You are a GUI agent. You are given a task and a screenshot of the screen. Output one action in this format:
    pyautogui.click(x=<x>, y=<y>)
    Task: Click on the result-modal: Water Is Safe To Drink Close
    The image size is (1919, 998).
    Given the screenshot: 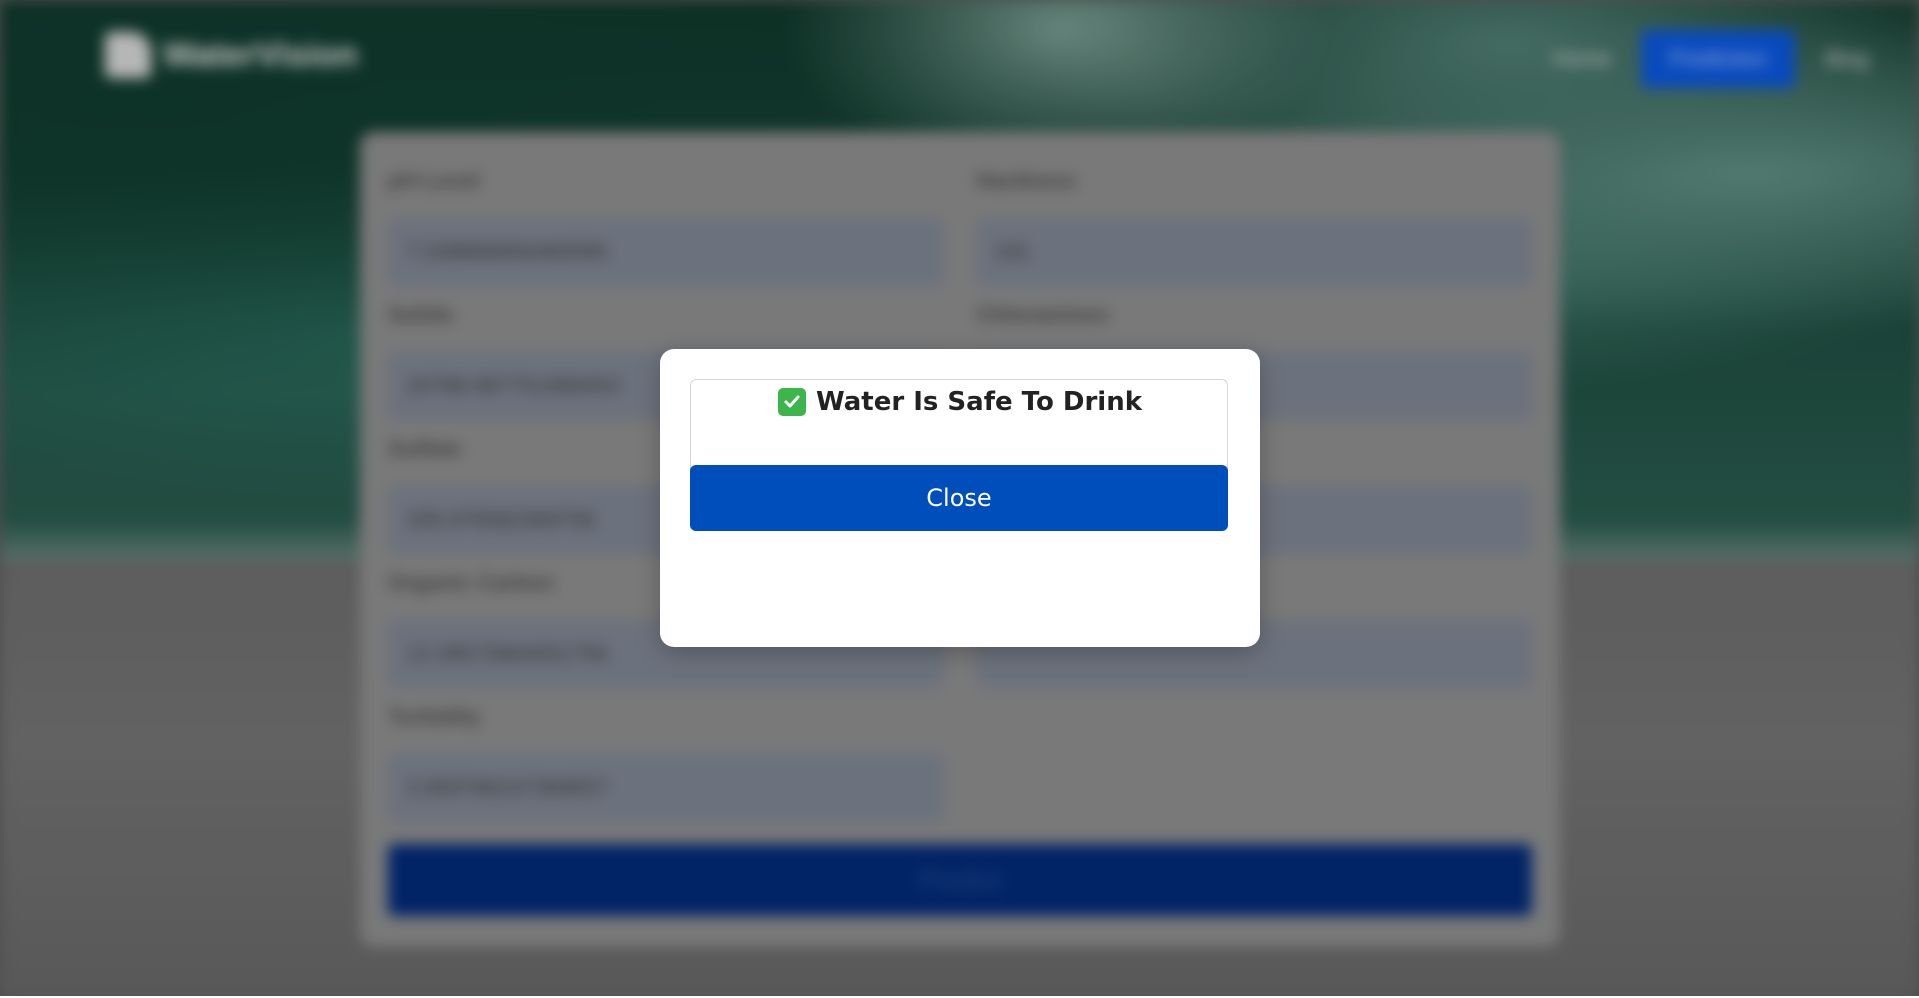 What is the action you would take?
    pyautogui.click(x=960, y=498)
    